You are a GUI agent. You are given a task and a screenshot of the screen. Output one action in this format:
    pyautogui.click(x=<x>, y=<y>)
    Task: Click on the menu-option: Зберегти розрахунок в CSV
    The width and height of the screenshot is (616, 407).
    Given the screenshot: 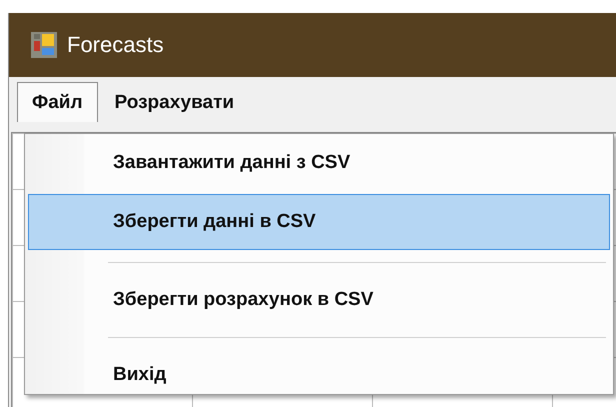 What is the action you would take?
    pyautogui.click(x=319, y=300)
    